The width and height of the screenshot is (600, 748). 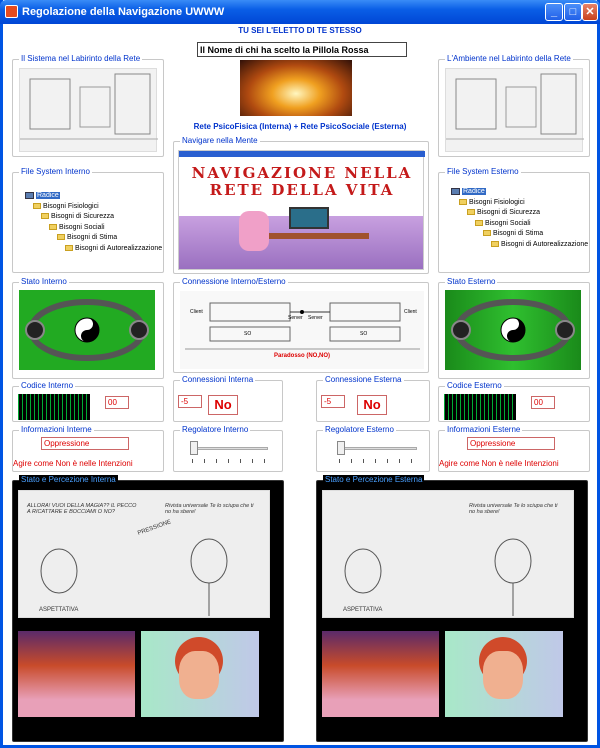 I want to click on info-external-field: Oppressione, so click(x=511, y=443).